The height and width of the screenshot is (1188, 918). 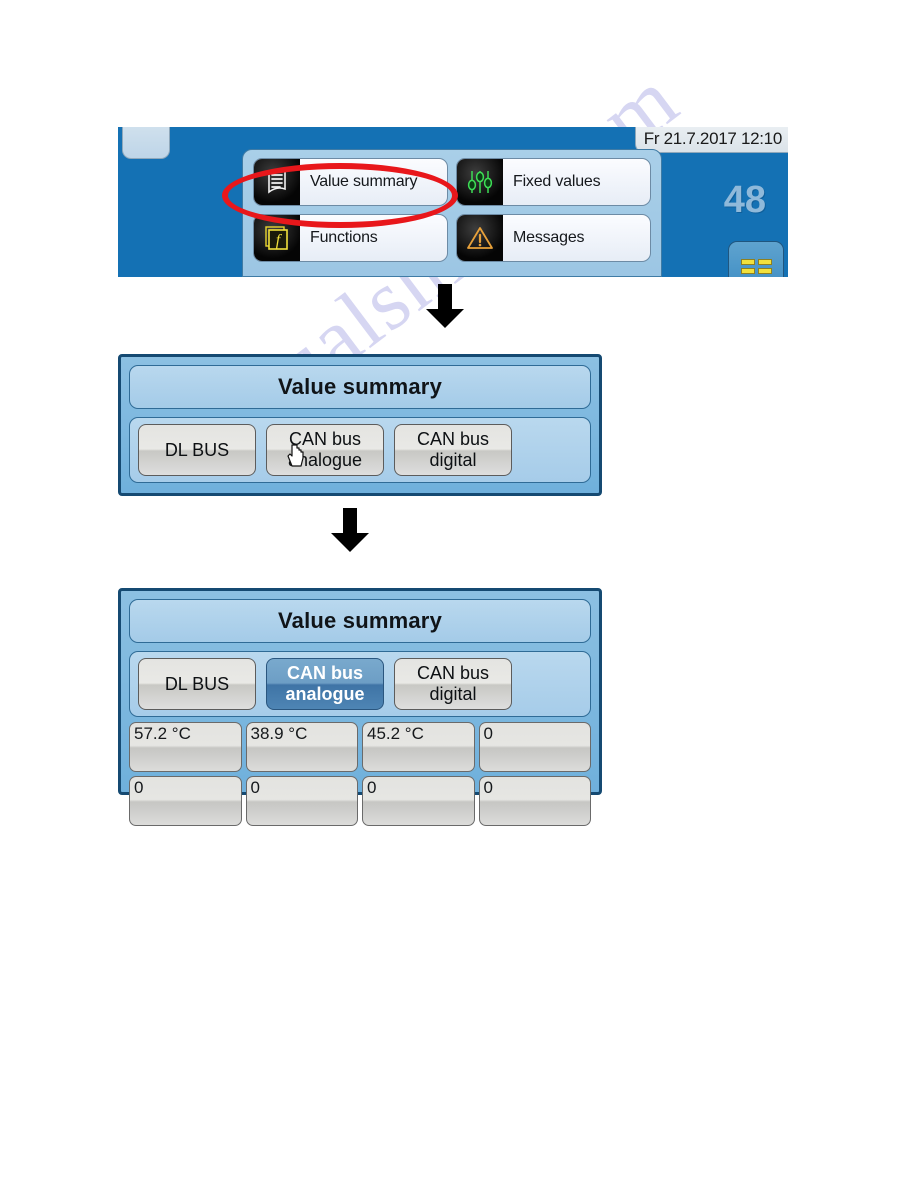 What do you see at coordinates (756, 266) in the screenshot?
I see `grid-icon` at bounding box center [756, 266].